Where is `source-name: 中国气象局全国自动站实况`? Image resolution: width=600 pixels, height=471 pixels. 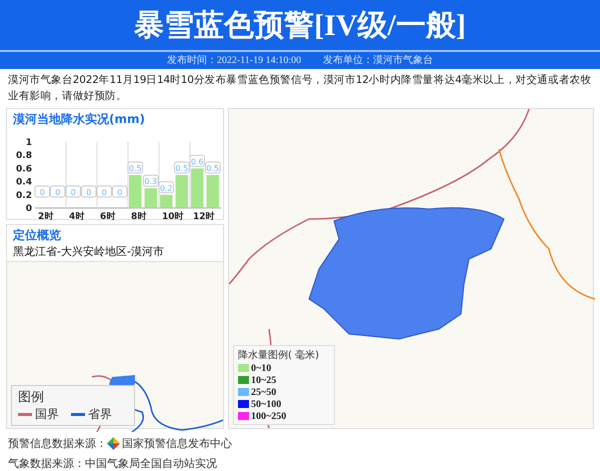 source-name: 中国气象局全国自动站实况 is located at coordinates (151, 463).